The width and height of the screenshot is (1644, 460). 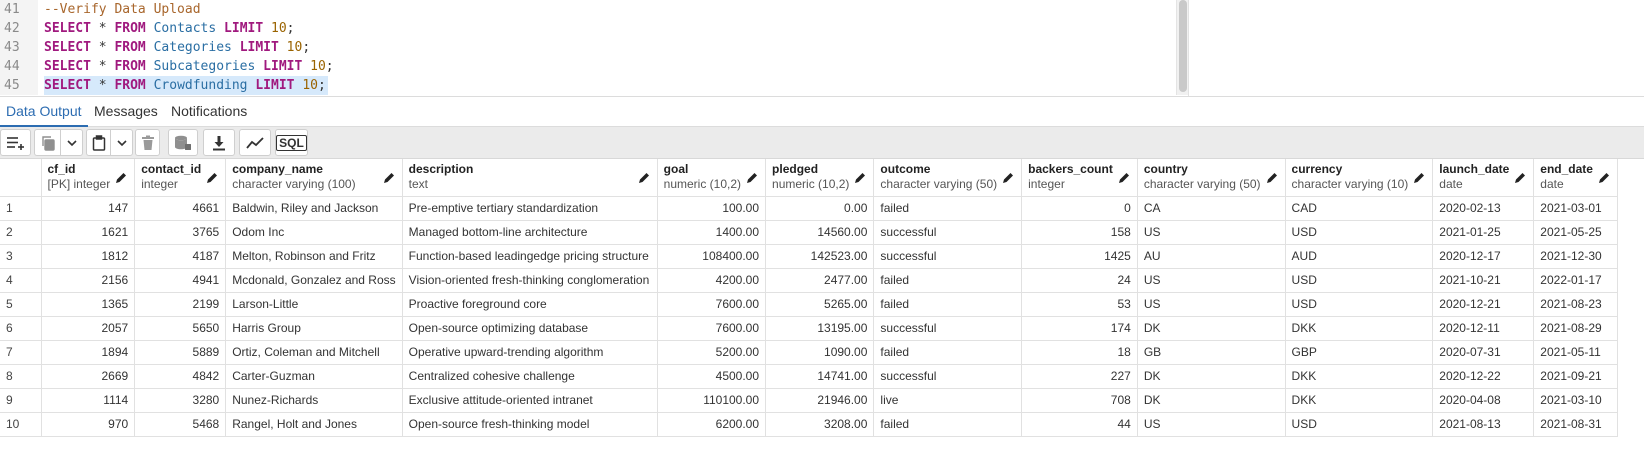 What do you see at coordinates (820, 208) in the screenshot?
I see `cell-pledged: 0.00` at bounding box center [820, 208].